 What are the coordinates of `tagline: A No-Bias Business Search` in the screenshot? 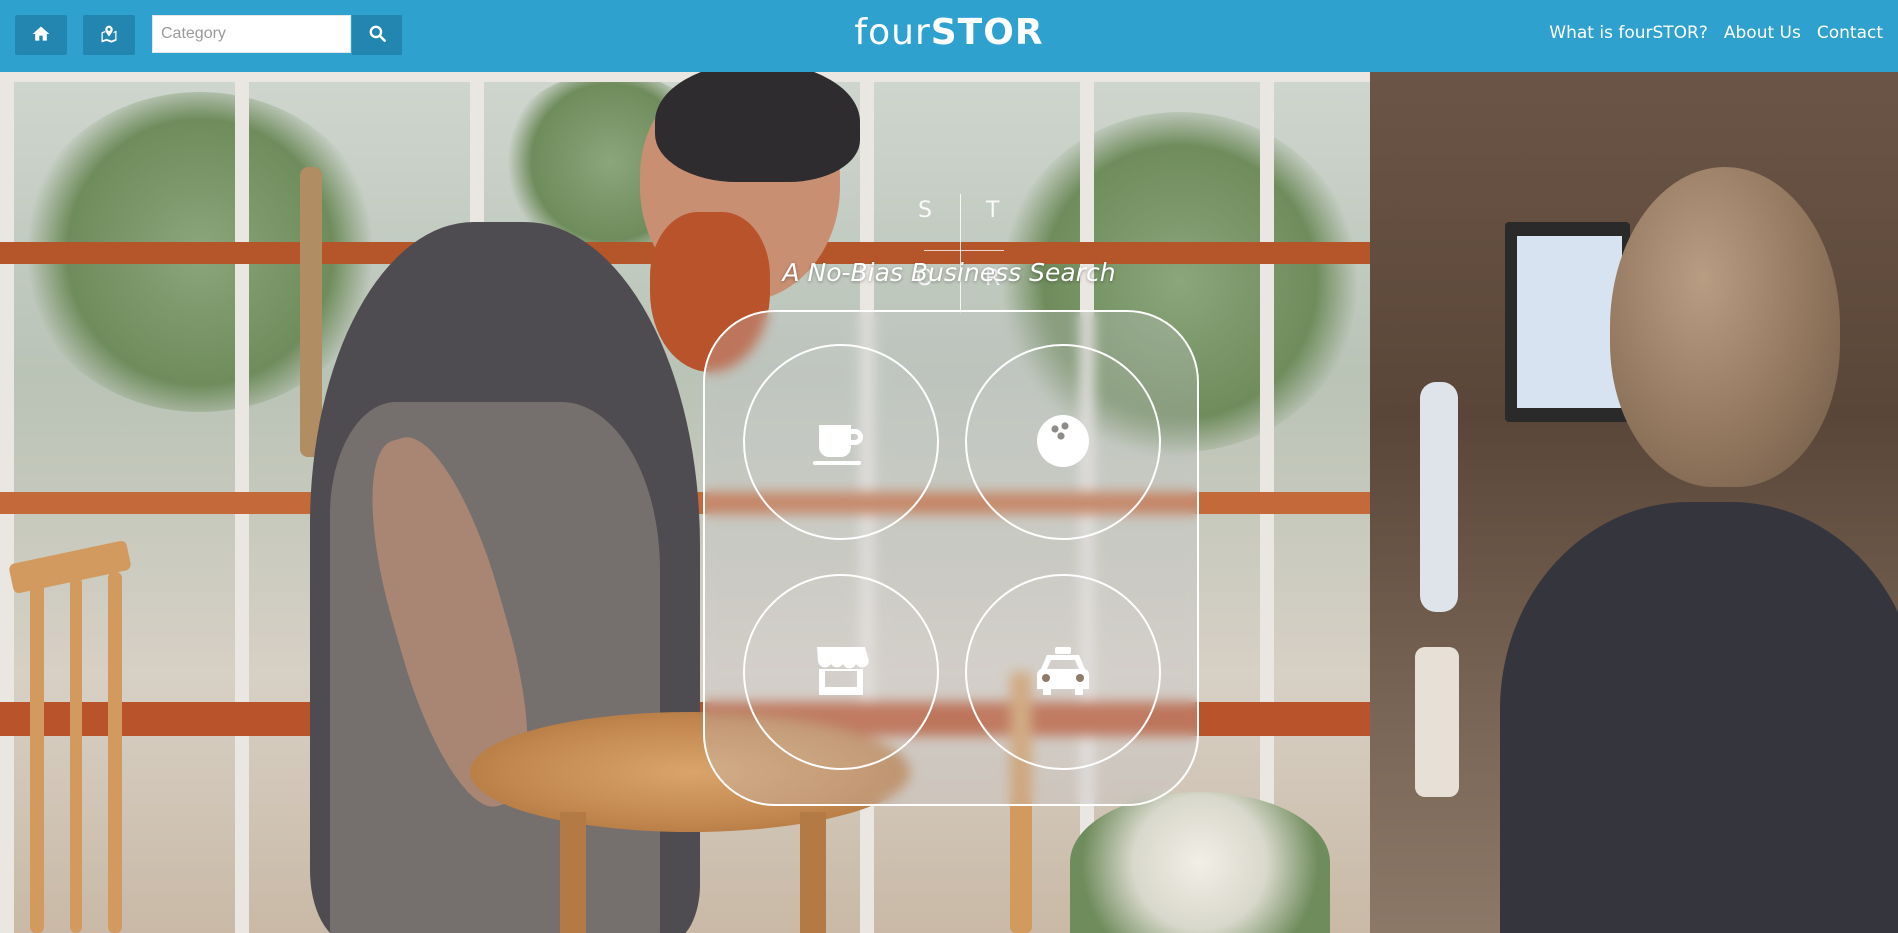 It's located at (949, 272).